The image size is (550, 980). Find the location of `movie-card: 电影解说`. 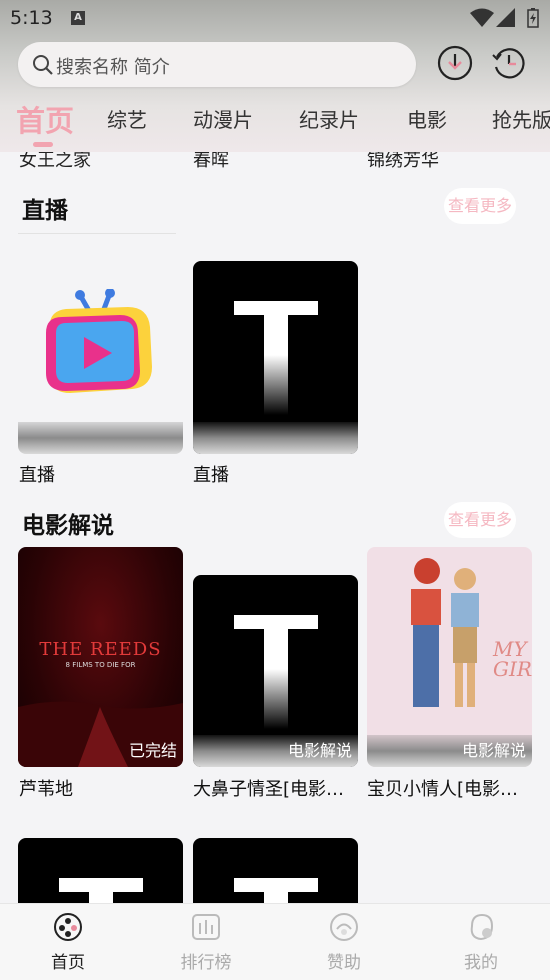

movie-card: 电影解说 is located at coordinates (275, 671).